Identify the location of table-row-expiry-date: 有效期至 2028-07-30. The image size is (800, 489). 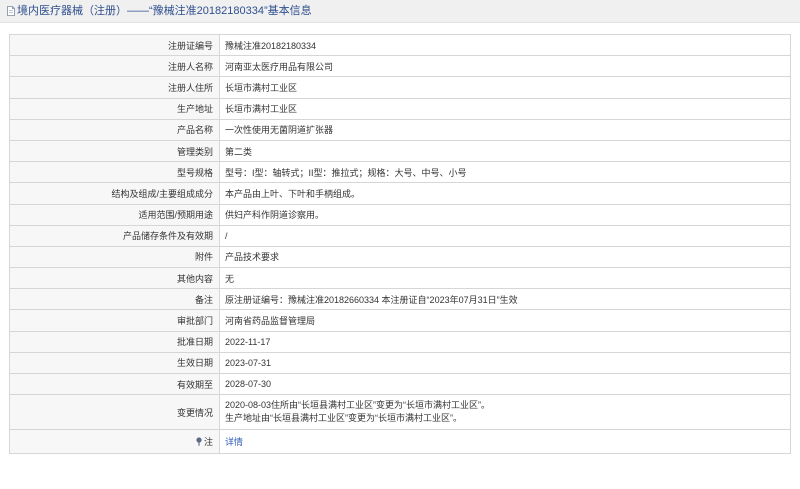
(400, 384).